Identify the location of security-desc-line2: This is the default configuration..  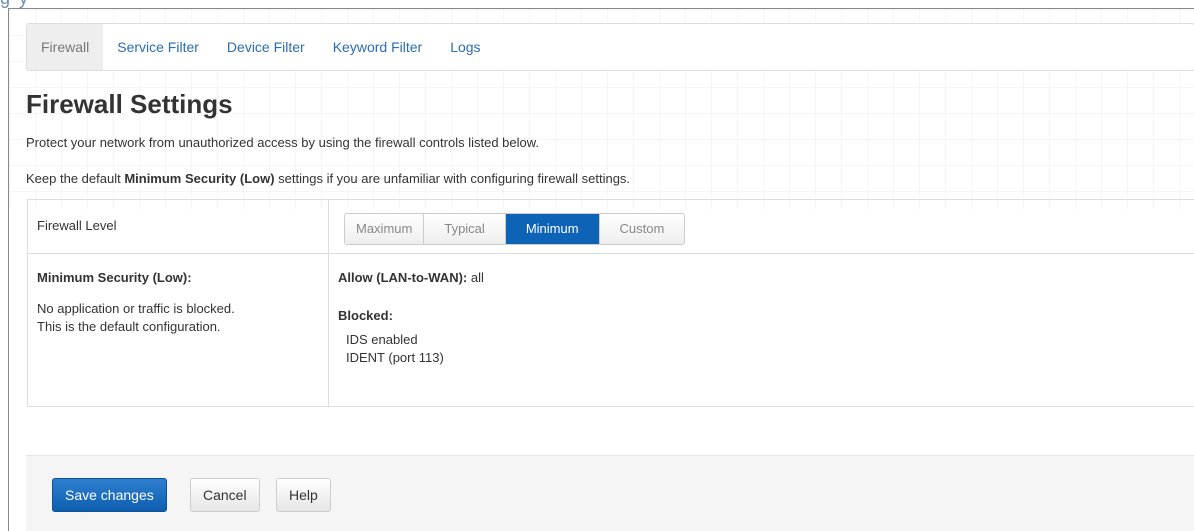
(129, 326).